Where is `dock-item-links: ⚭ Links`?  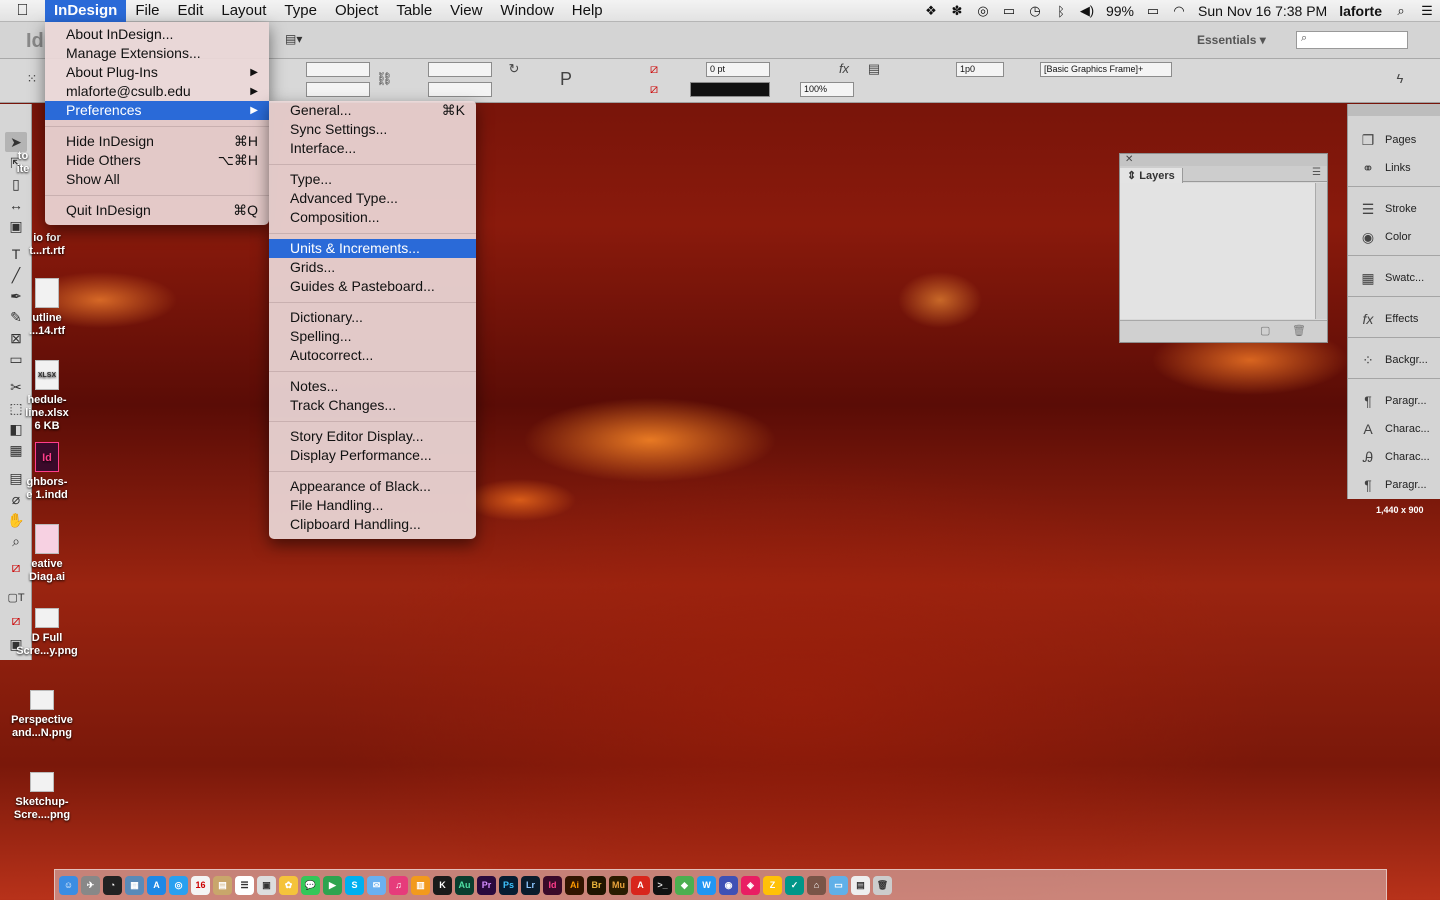 dock-item-links: ⚭ Links is located at coordinates (1394, 168).